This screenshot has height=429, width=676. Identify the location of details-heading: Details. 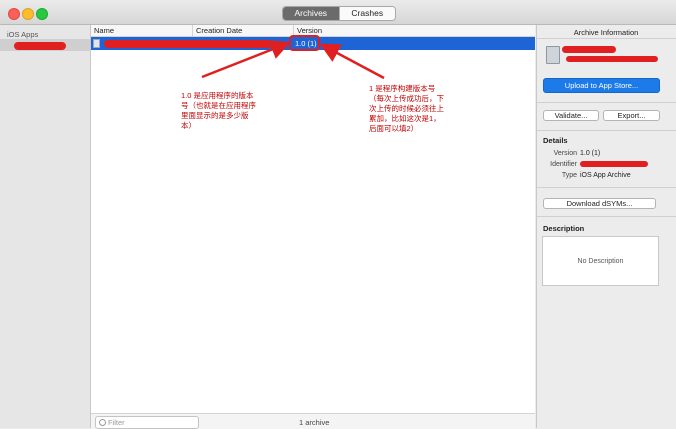
(555, 140).